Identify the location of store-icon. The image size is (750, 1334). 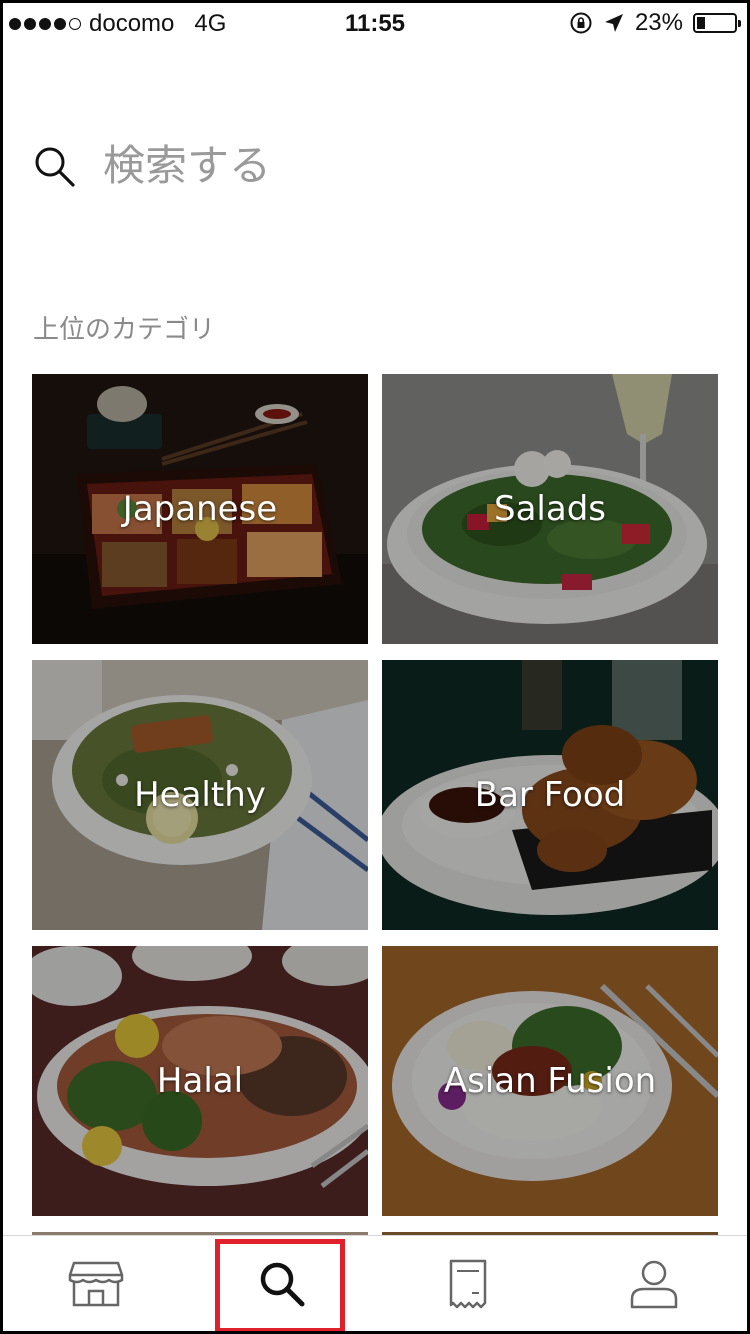
(96, 1284).